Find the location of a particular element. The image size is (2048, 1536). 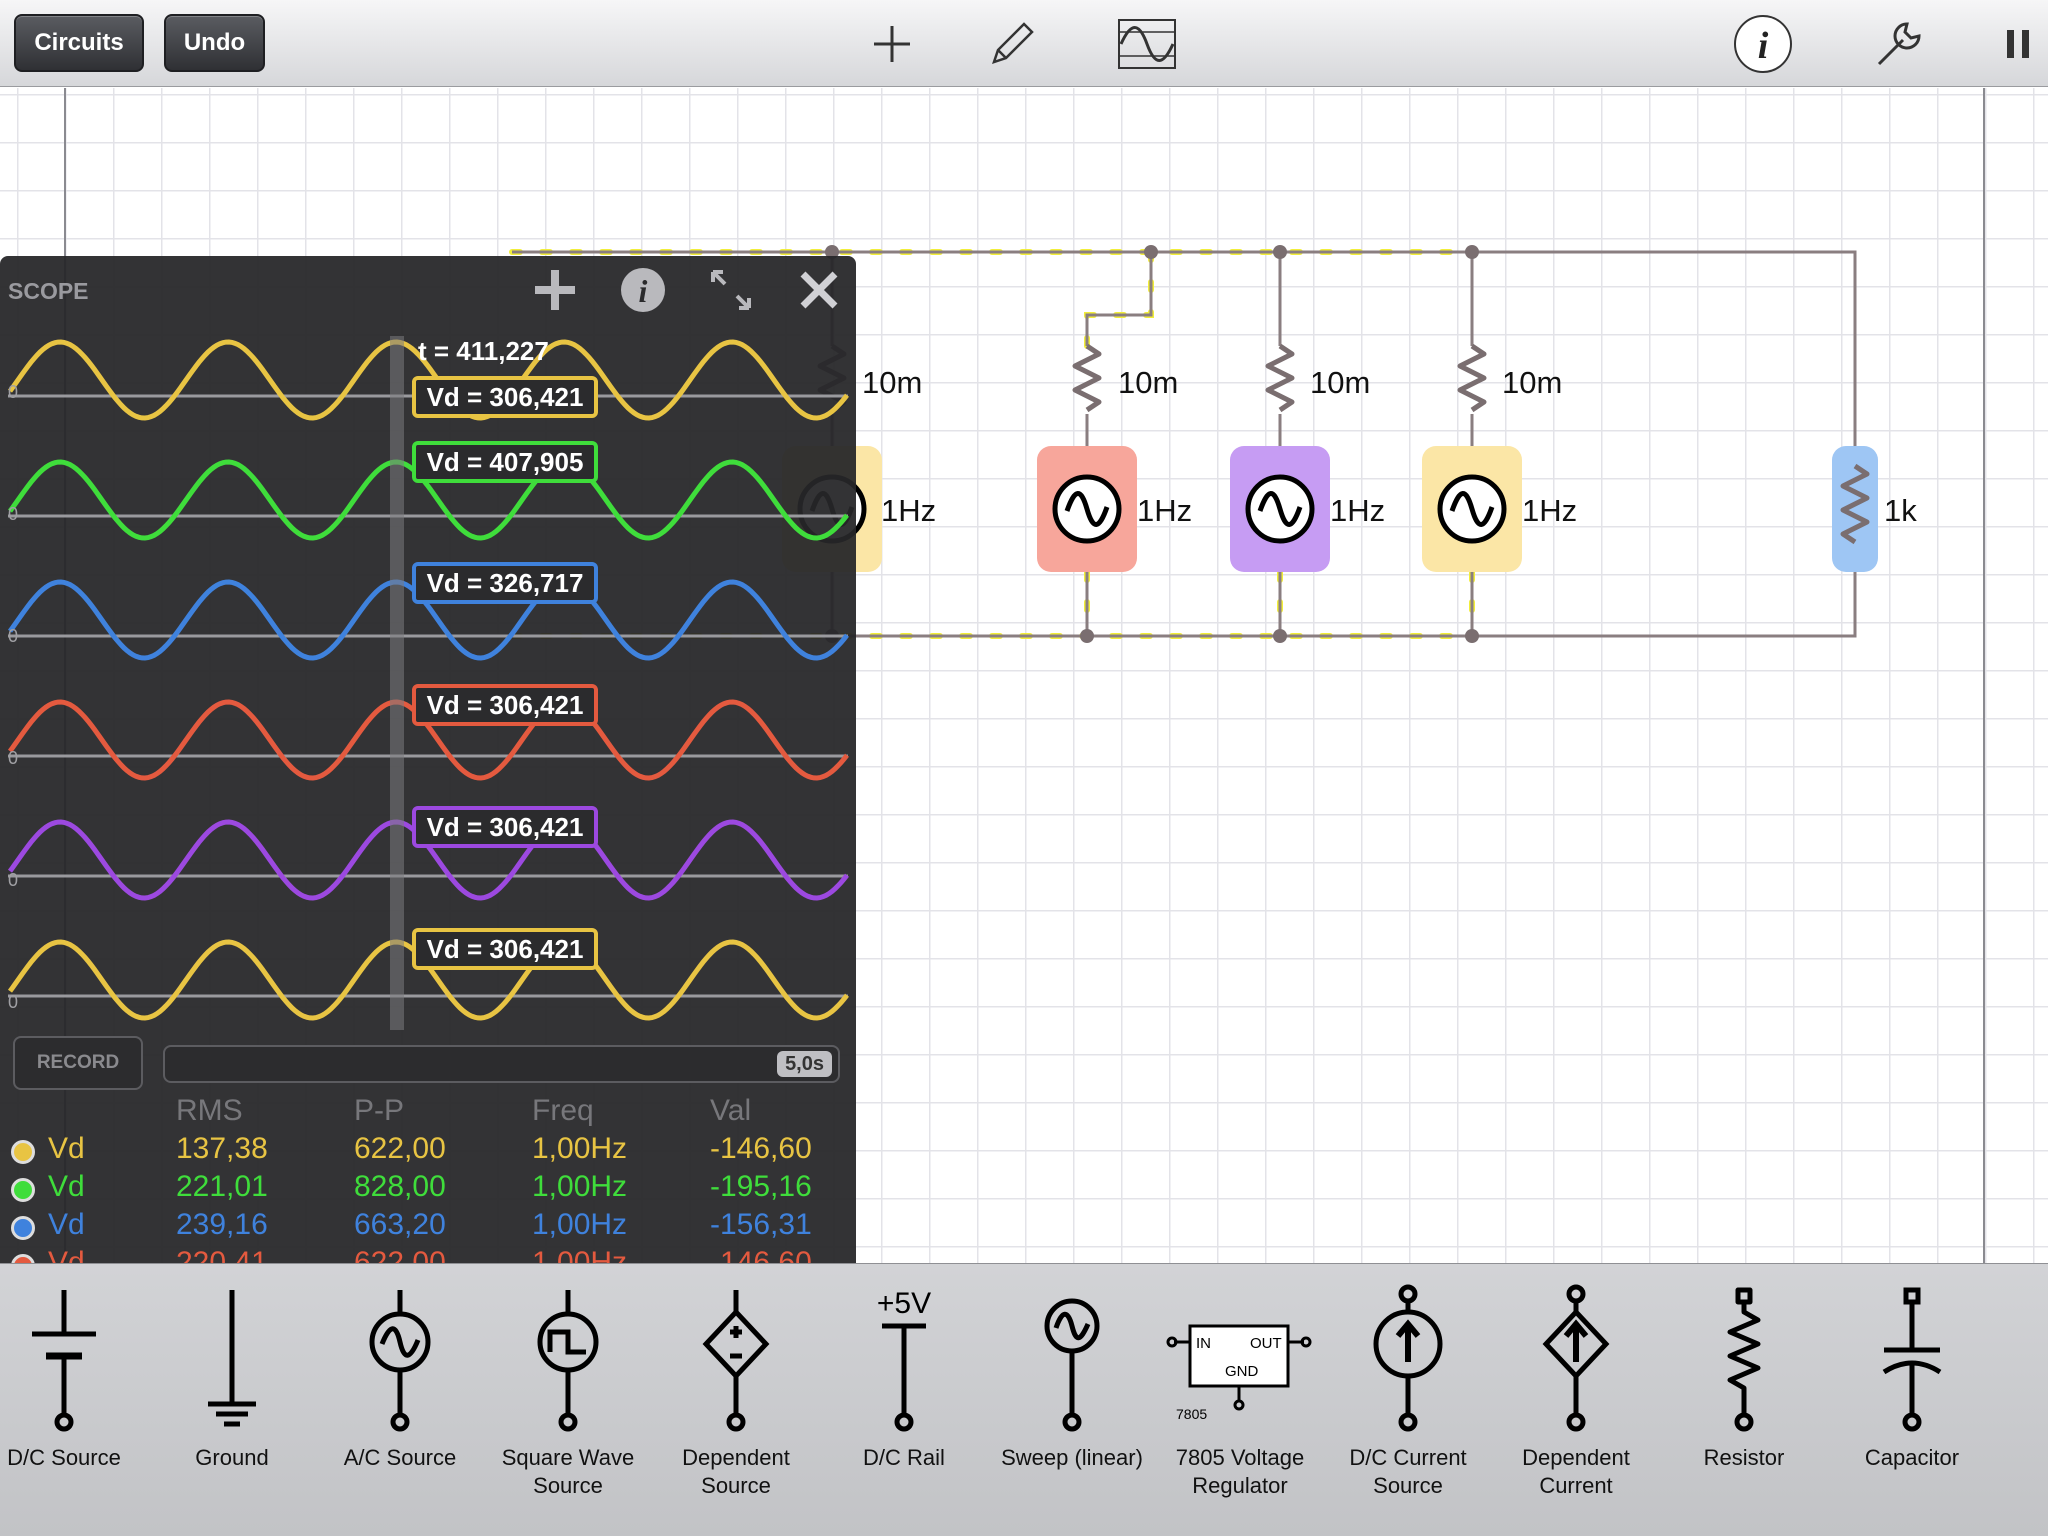

stat-header-freq: Freq is located at coordinates (563, 1110).